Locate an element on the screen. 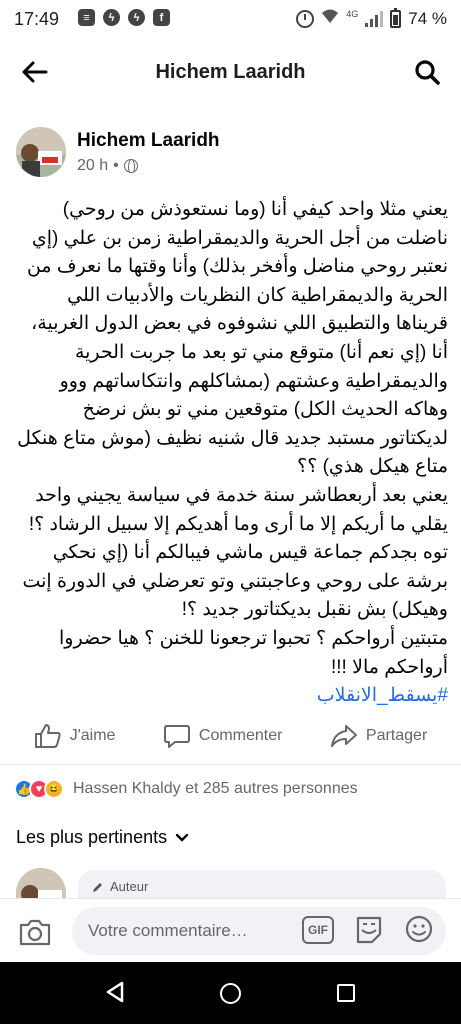  emoji-button is located at coordinates (419, 931).